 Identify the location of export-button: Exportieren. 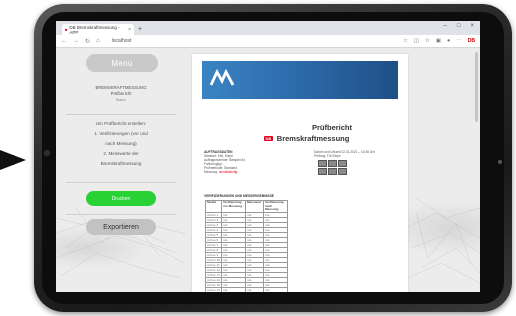
(121, 227).